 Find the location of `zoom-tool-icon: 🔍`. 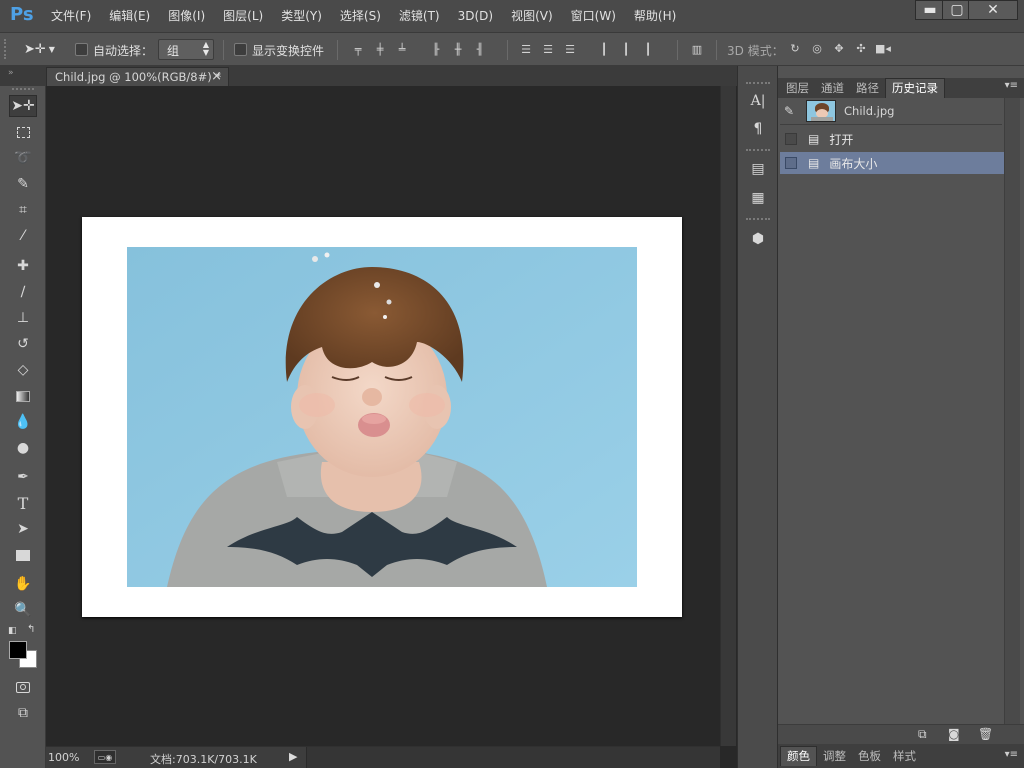

zoom-tool-icon: 🔍 is located at coordinates (23, 610).